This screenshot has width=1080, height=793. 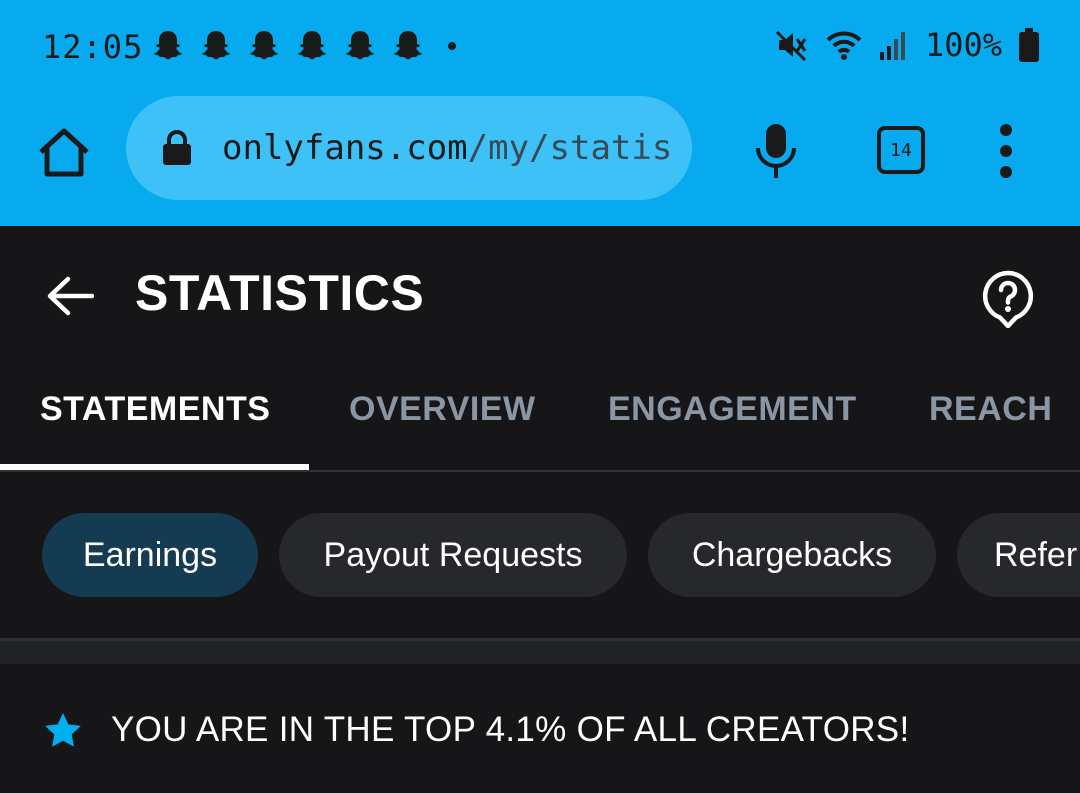 What do you see at coordinates (540, 651) in the screenshot?
I see `section-divider` at bounding box center [540, 651].